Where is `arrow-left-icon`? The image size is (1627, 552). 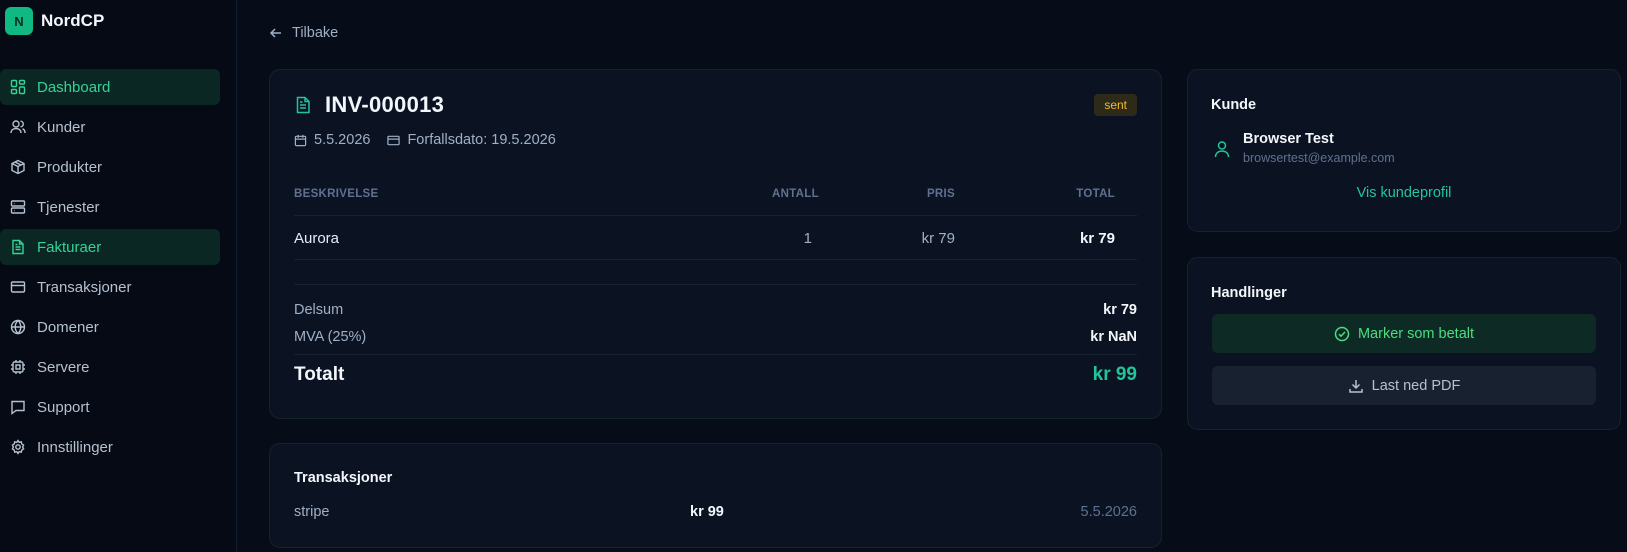
arrow-left-icon is located at coordinates (275, 33).